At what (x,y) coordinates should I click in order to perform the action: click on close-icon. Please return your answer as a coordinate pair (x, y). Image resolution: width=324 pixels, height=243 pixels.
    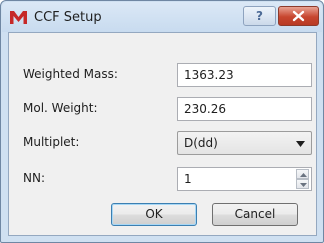
    Looking at the image, I should click on (298, 16).